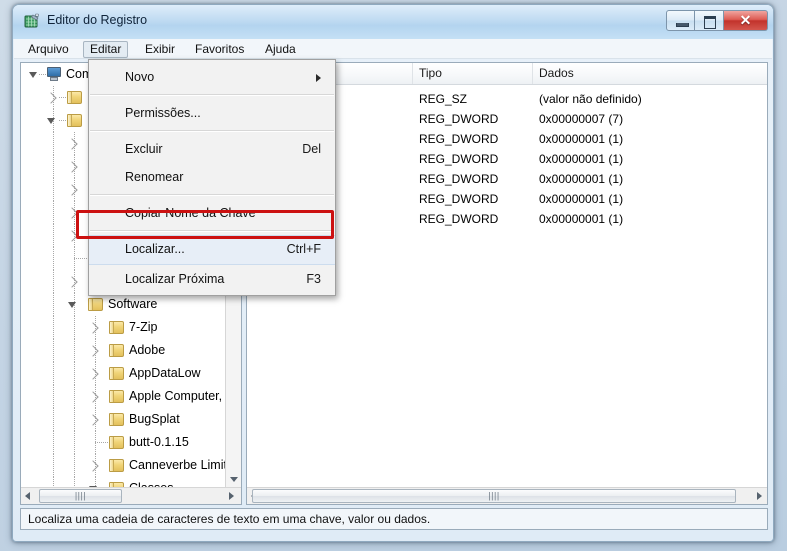  What do you see at coordinates (160, 49) in the screenshot?
I see `menu-exibir: Exibir` at bounding box center [160, 49].